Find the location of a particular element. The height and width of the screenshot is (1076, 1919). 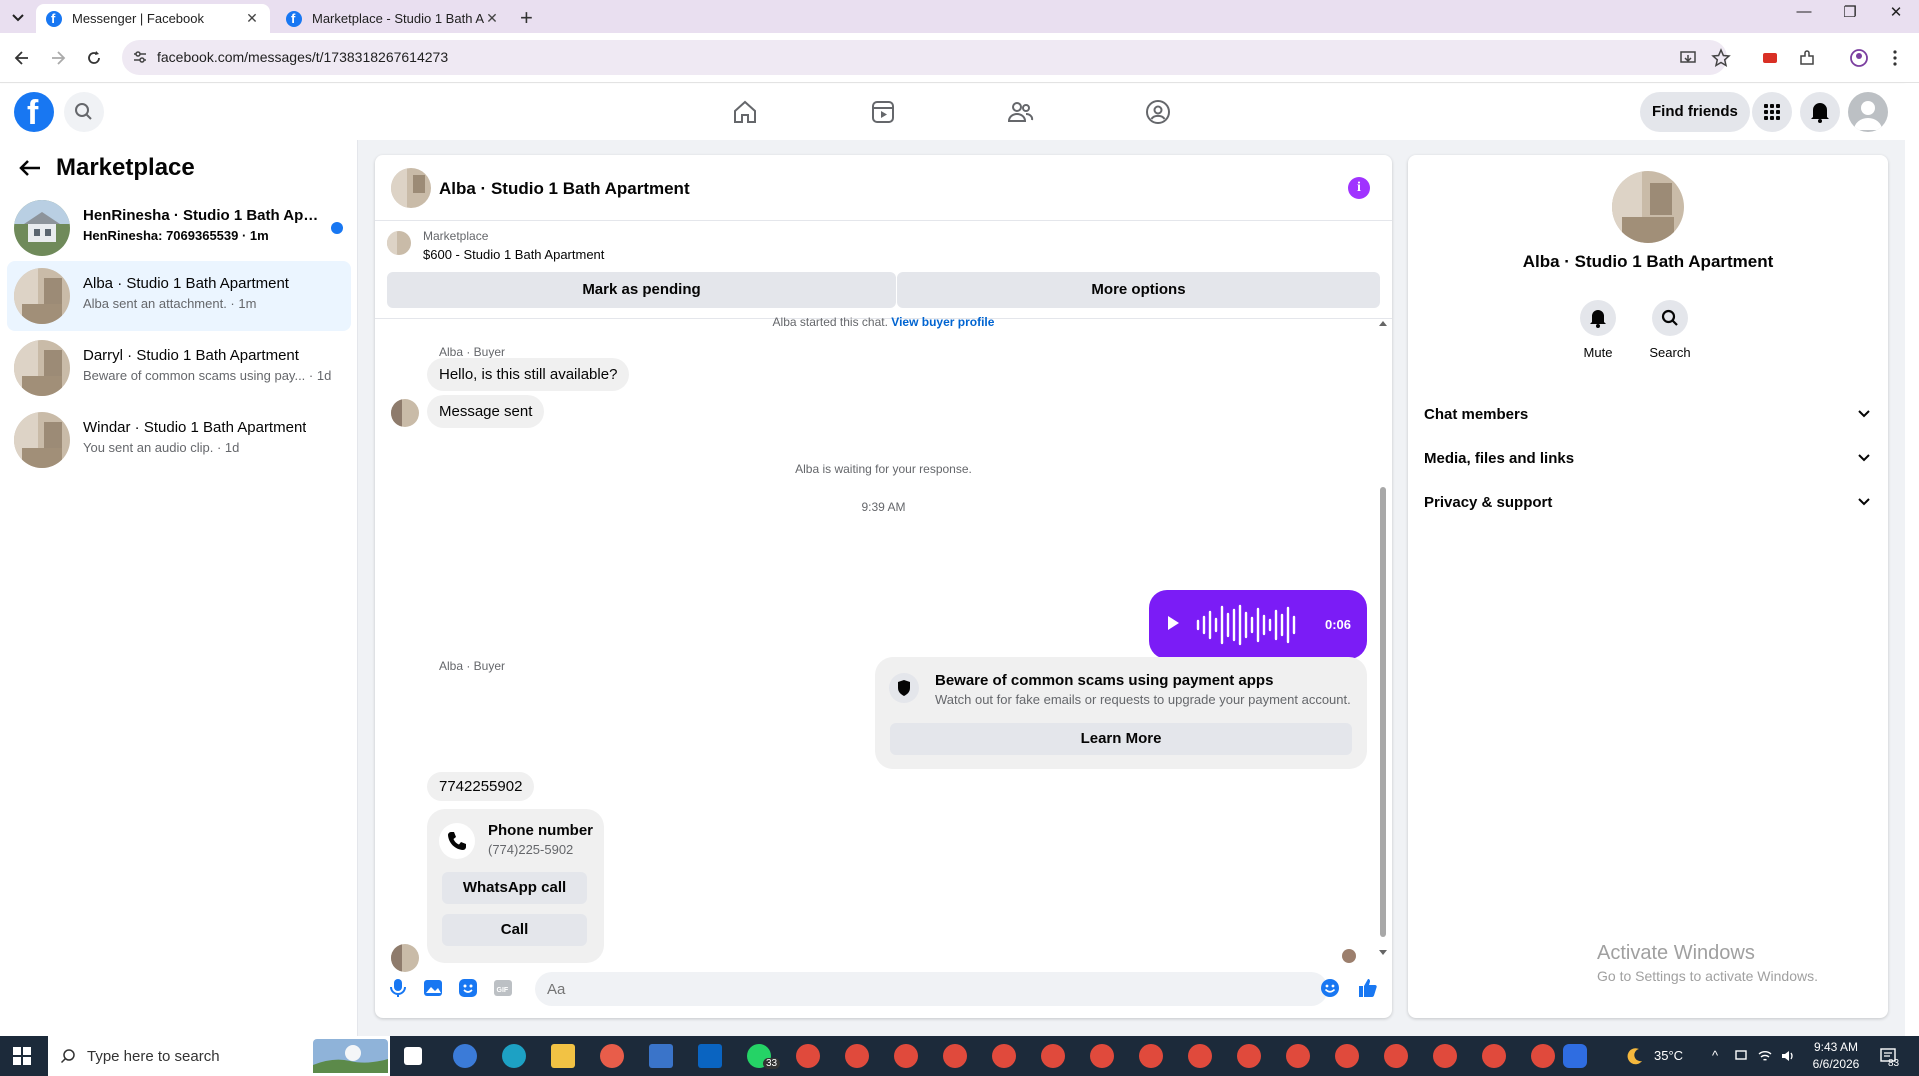

play-icon is located at coordinates (1173, 623).